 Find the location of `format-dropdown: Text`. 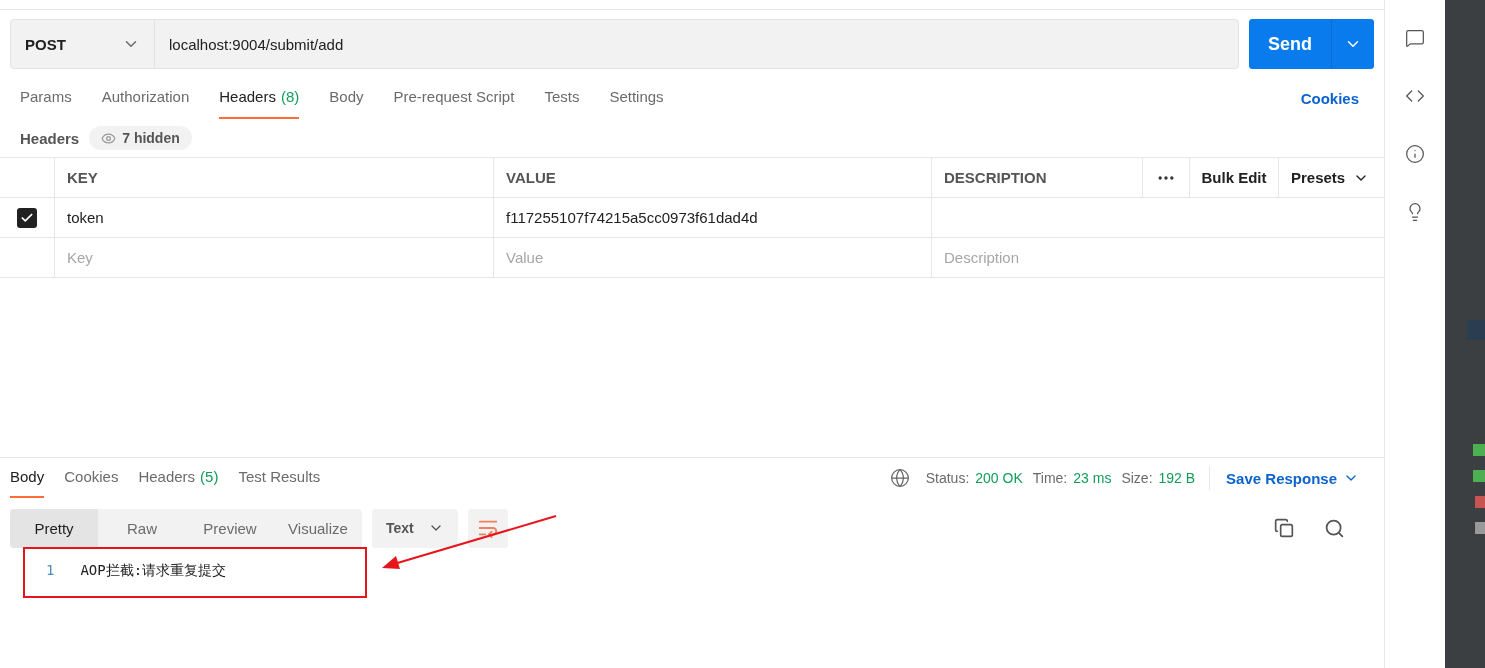

format-dropdown: Text is located at coordinates (415, 528).